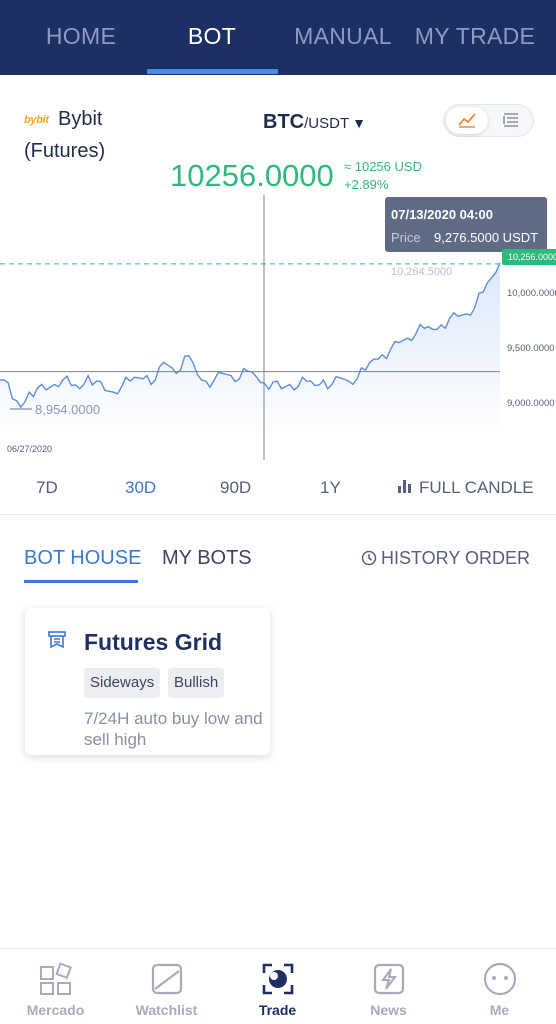 Image resolution: width=556 pixels, height=1024 pixels. What do you see at coordinates (388, 1010) in the screenshot?
I see `nav-label-news: News` at bounding box center [388, 1010].